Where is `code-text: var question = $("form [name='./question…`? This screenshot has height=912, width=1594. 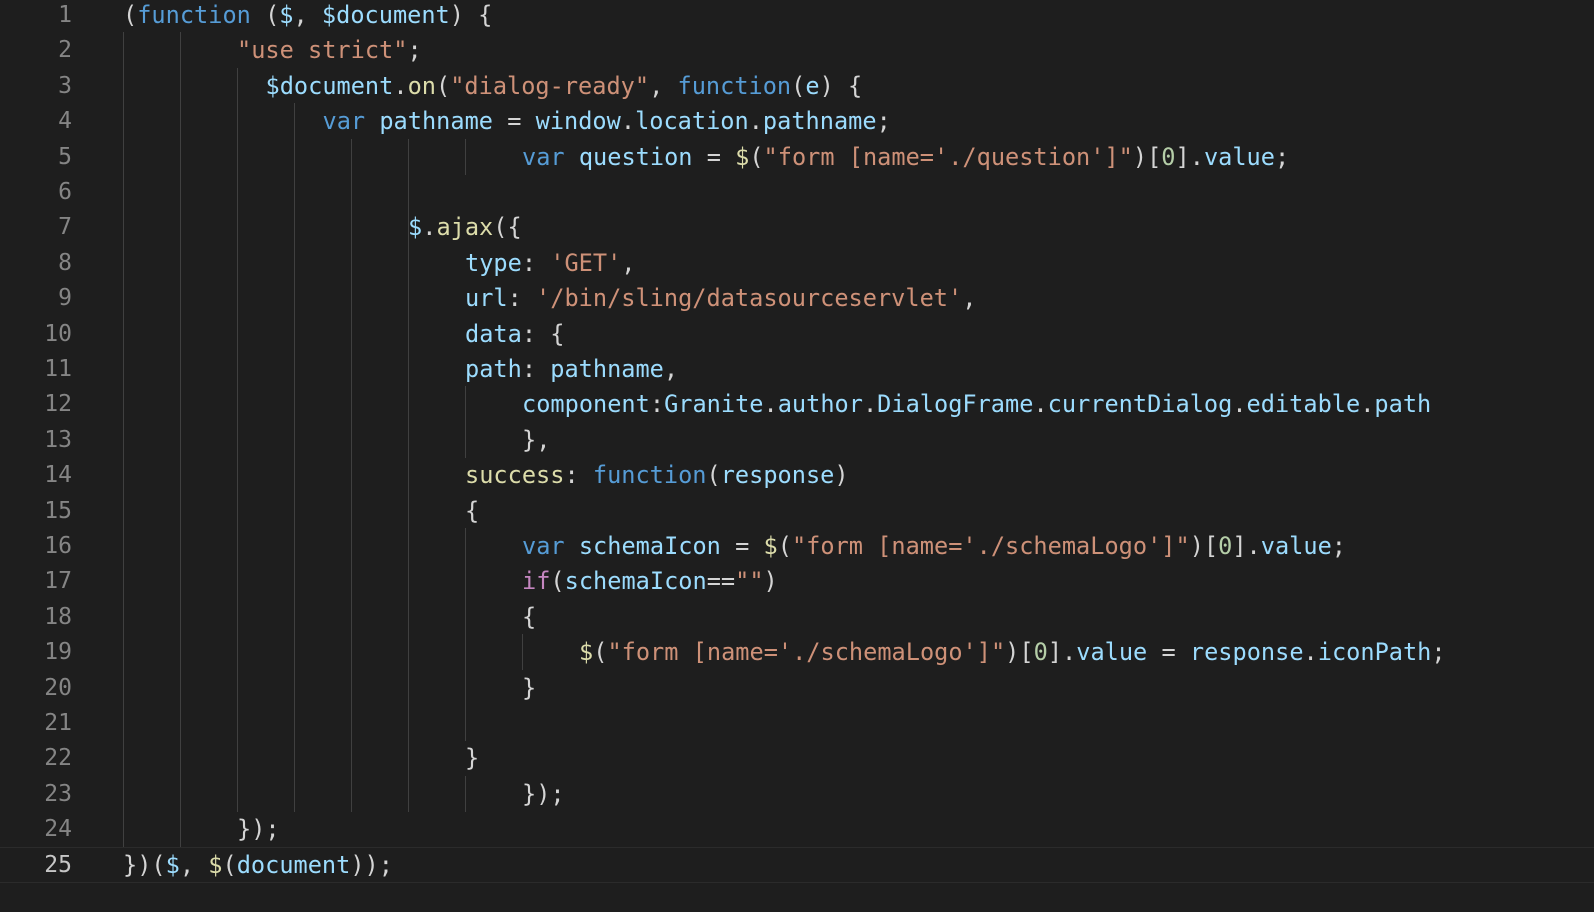
code-text: var question = $("form [name='./question… is located at coordinates (905, 157).